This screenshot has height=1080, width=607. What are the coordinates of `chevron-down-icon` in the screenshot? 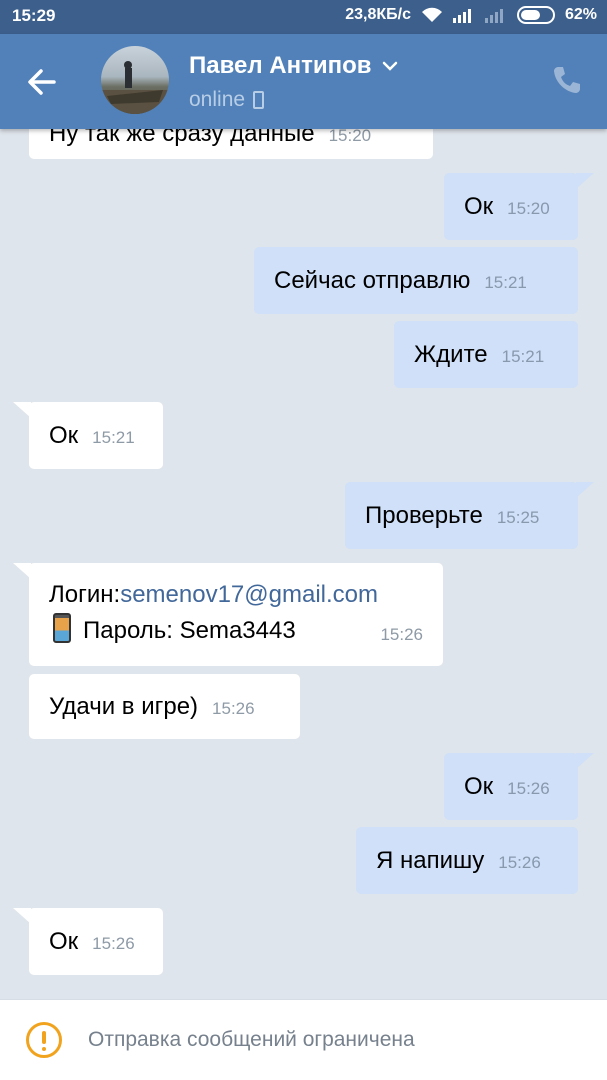 It's located at (389, 66).